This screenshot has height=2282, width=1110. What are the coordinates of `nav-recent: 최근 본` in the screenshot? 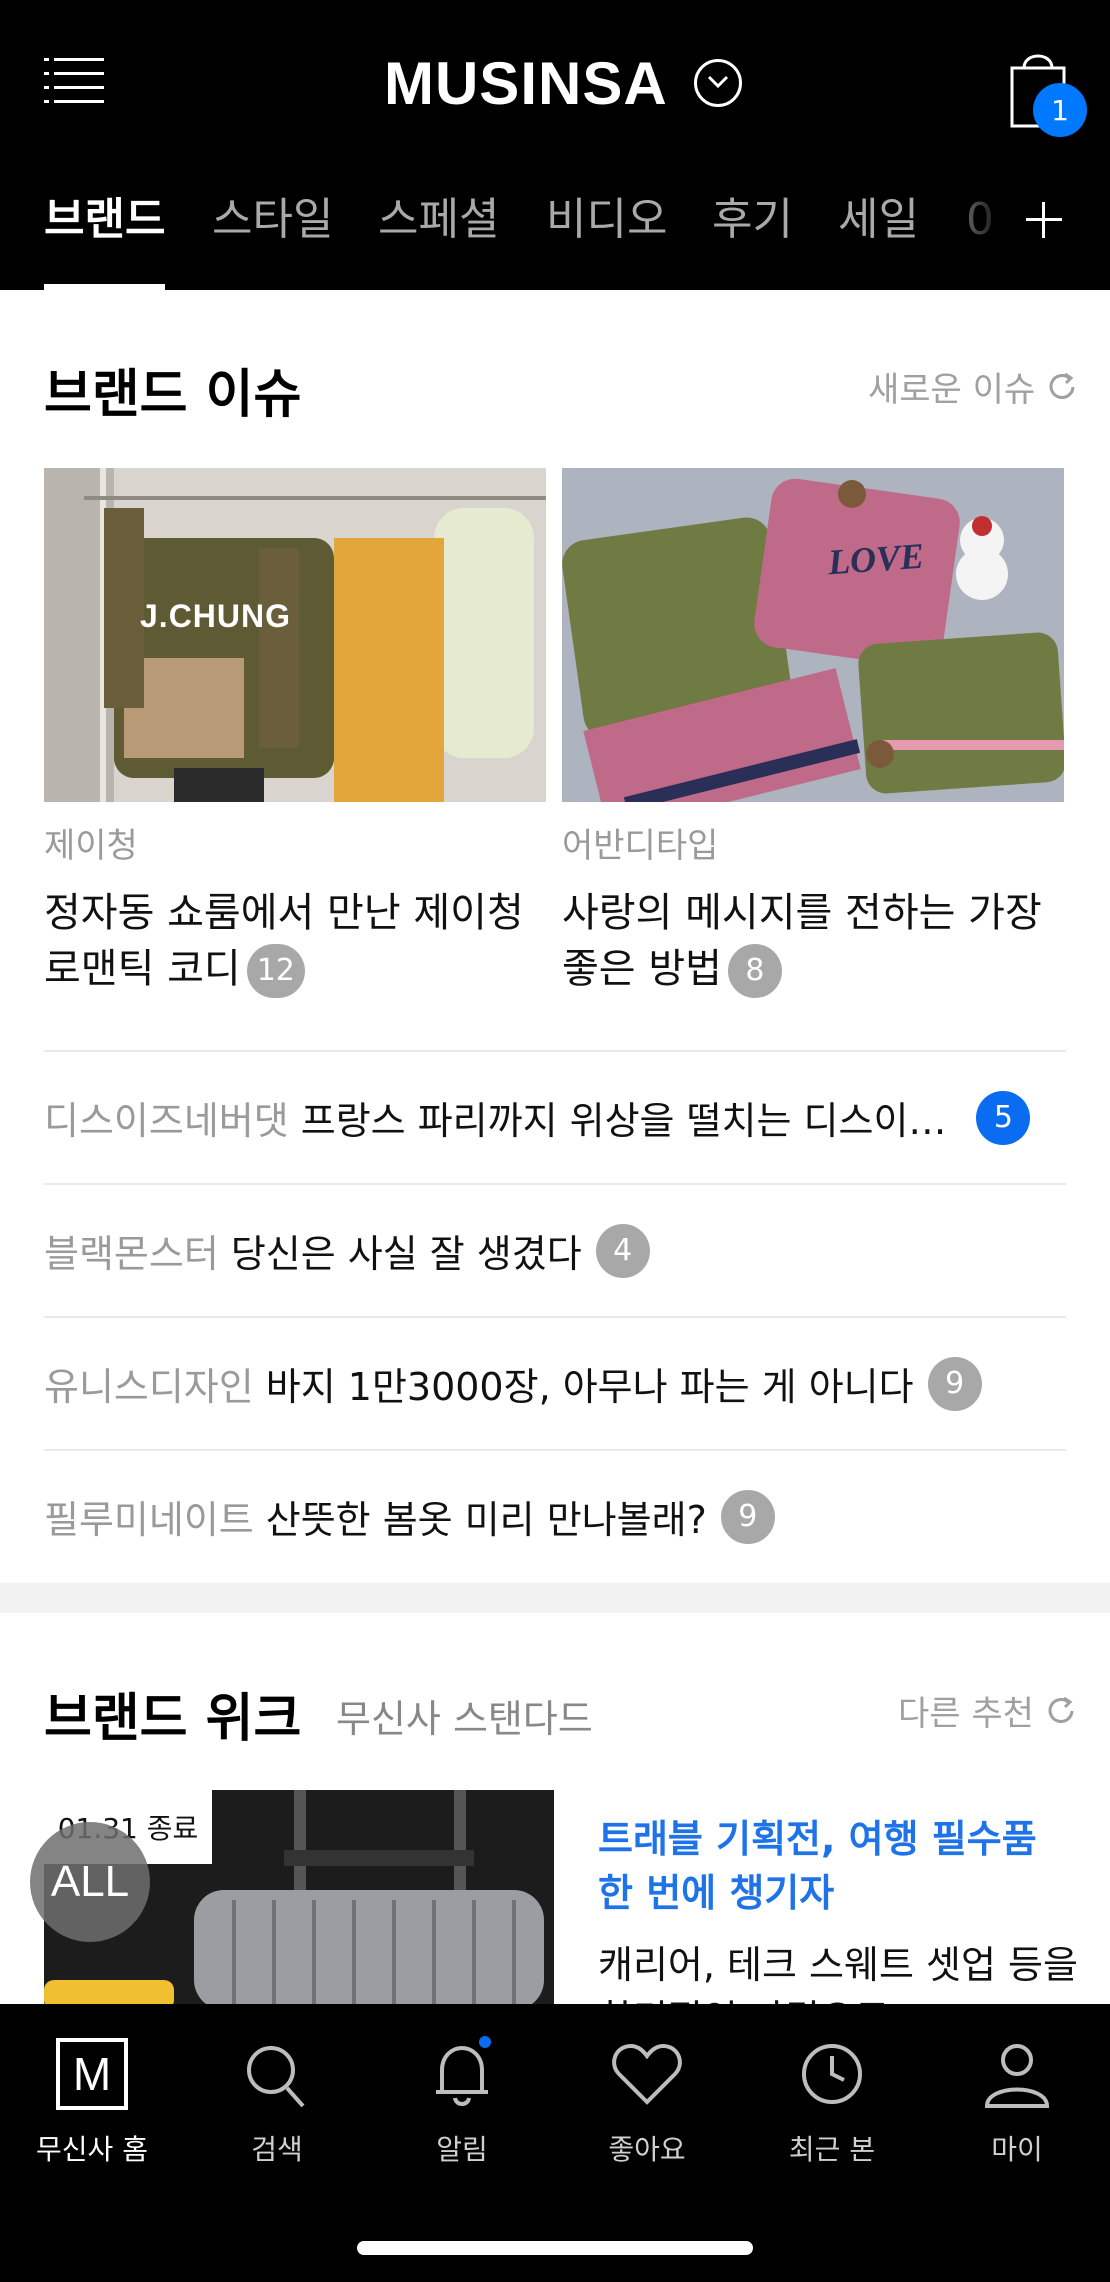 It's located at (832, 2101).